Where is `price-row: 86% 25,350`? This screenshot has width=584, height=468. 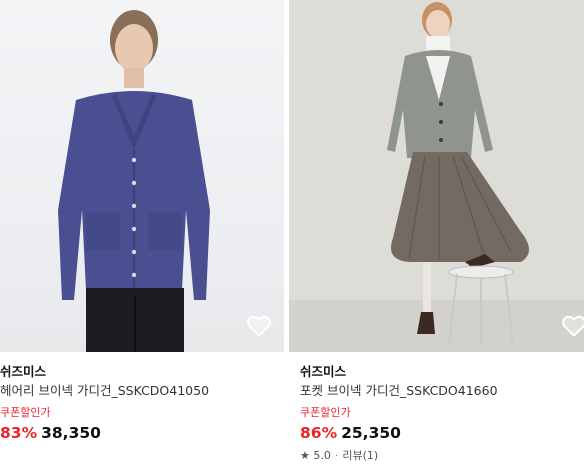
price-row: 86% 25,350 is located at coordinates (442, 433).